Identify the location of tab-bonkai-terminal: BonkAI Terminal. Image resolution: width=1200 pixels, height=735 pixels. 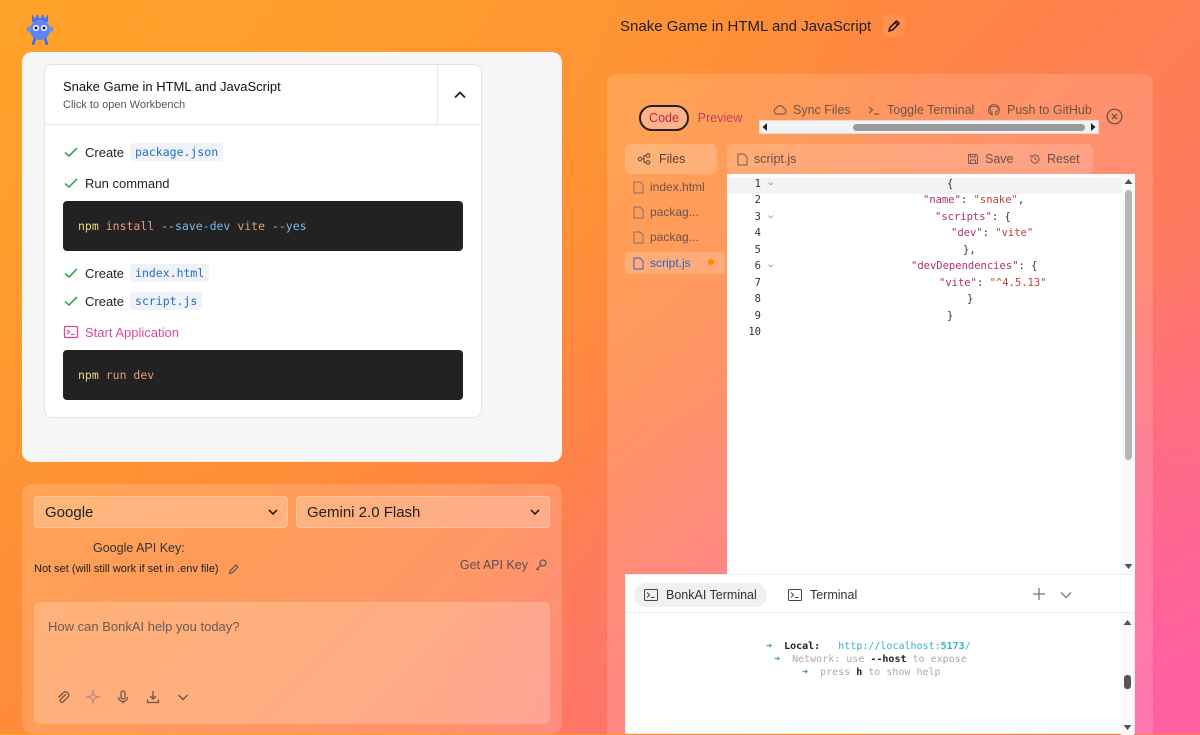
(700, 595).